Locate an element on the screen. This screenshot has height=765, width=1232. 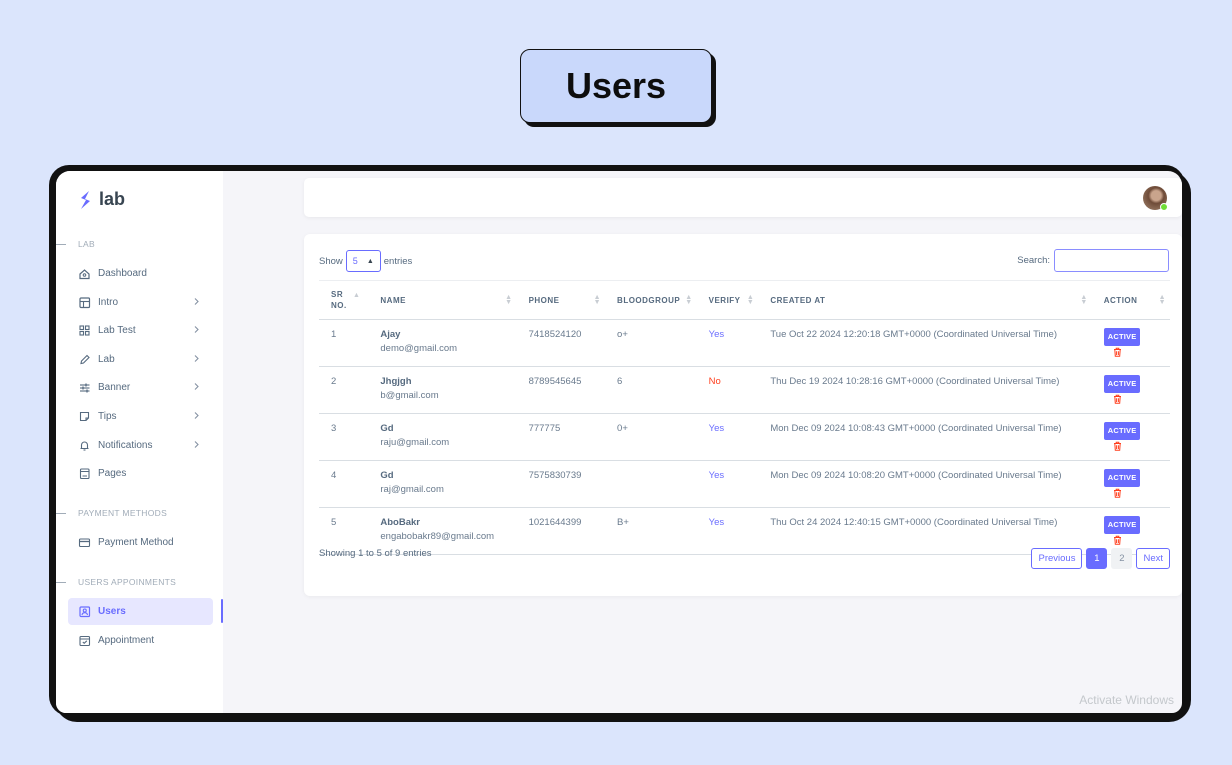
sidebar-item-label: Banner is located at coordinates (114, 388).